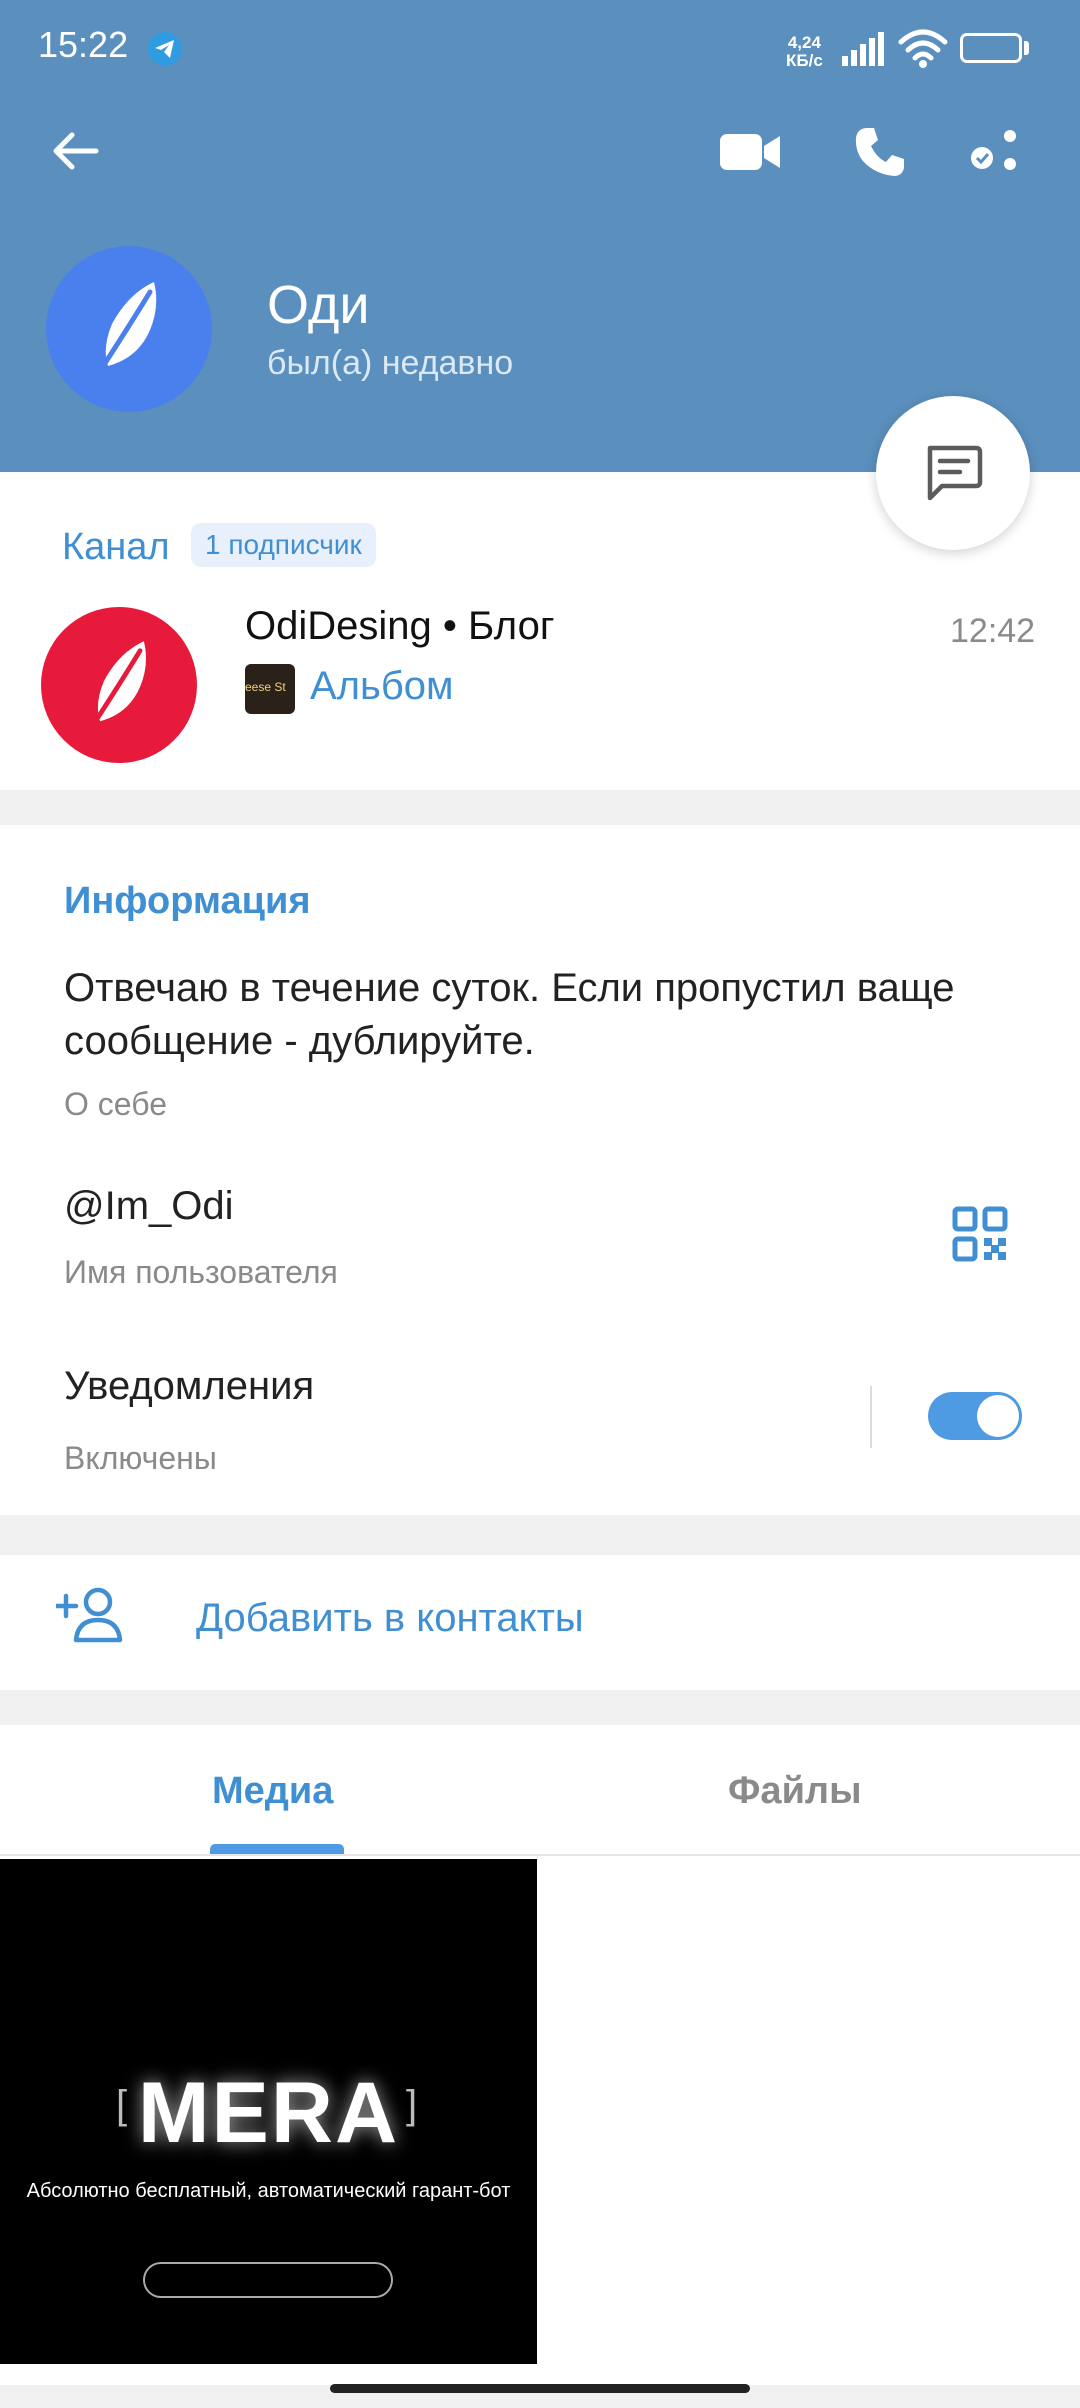 The width and height of the screenshot is (1080, 2408). Describe the element at coordinates (993, 150) in the screenshot. I see `more-options-icon` at that location.